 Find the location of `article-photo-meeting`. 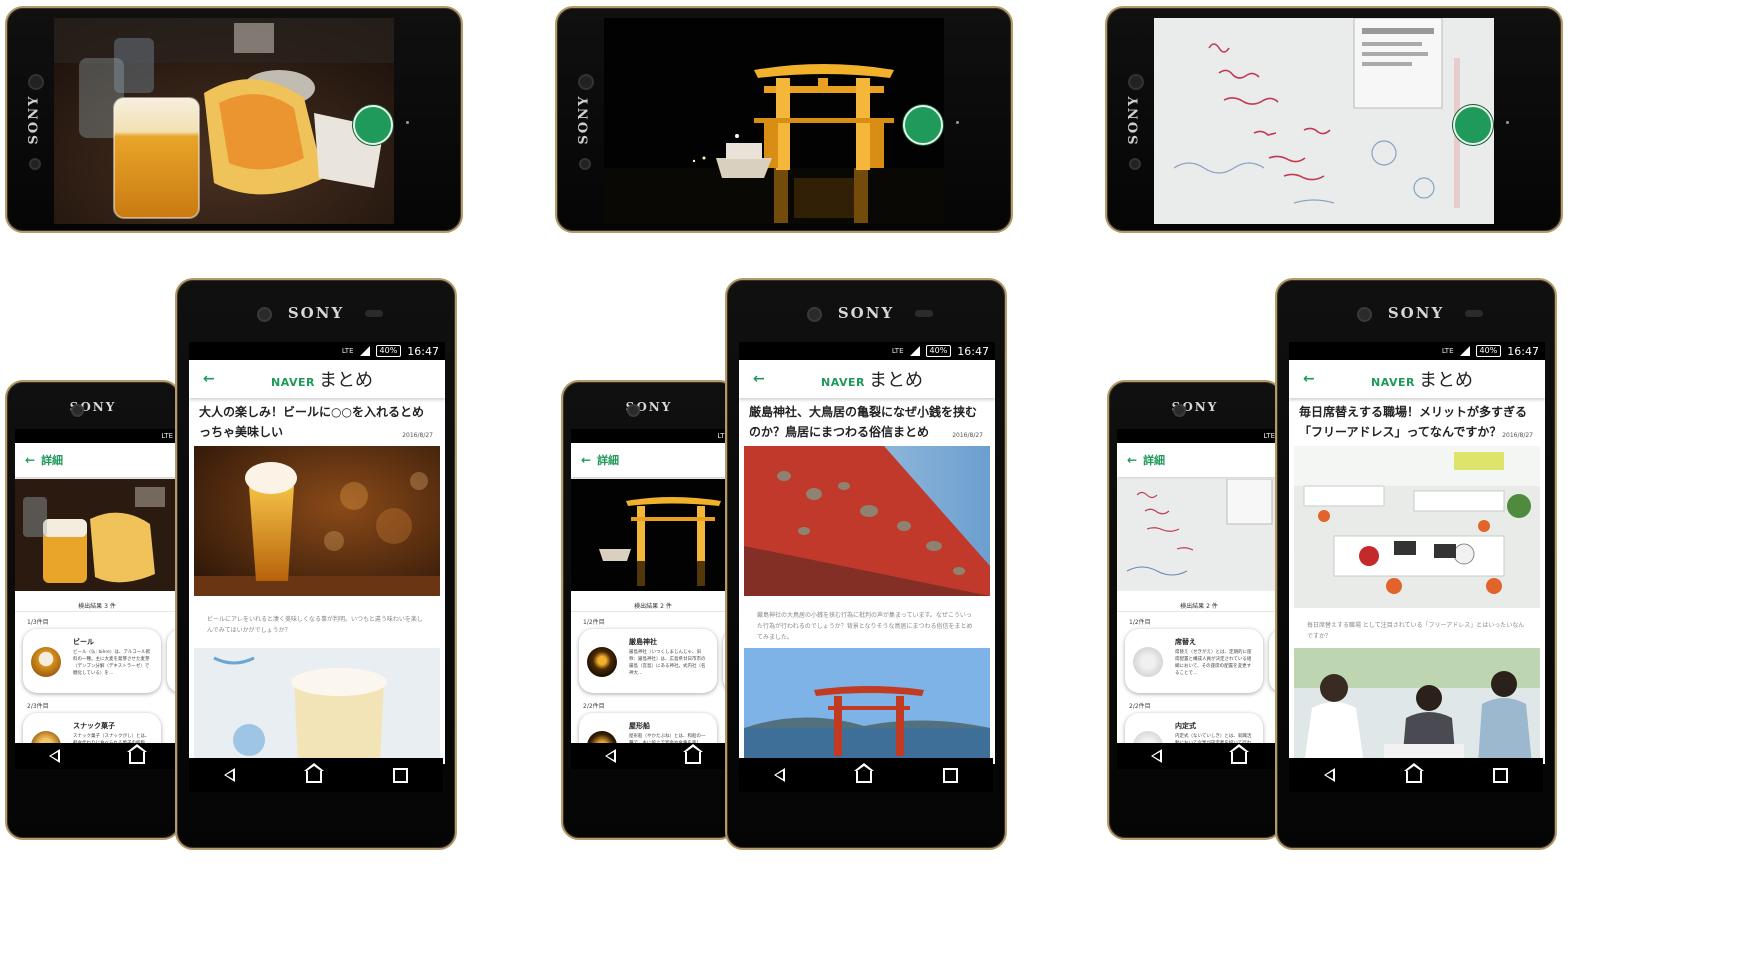

article-photo-meeting is located at coordinates (1417, 706).